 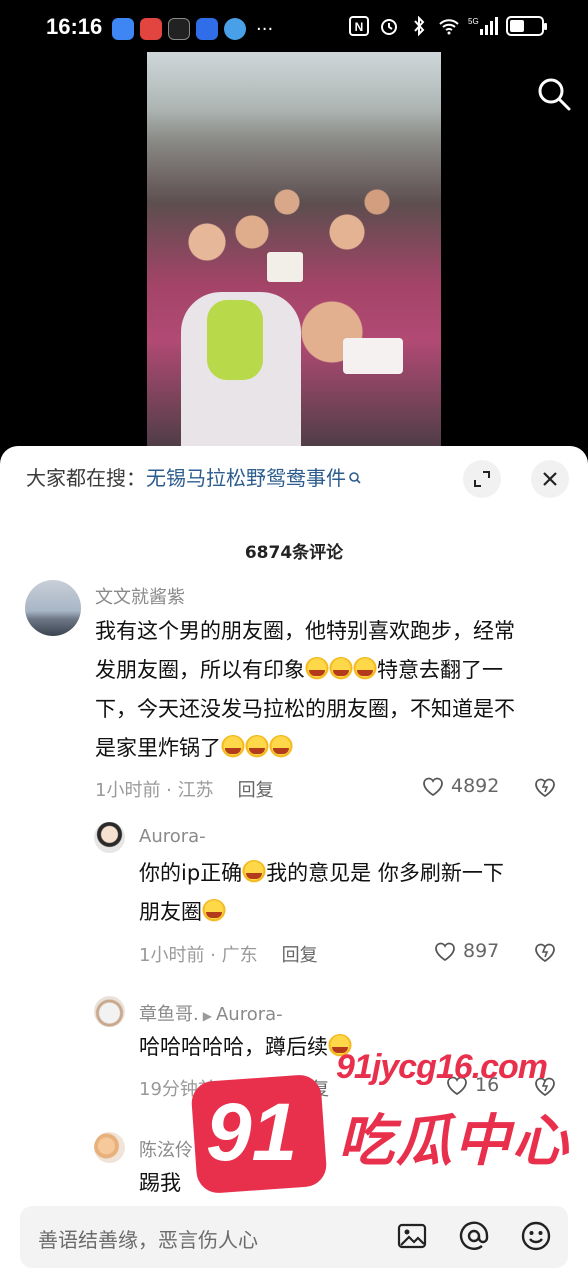 I want to click on svg-text: N, so click(x=359, y=27).